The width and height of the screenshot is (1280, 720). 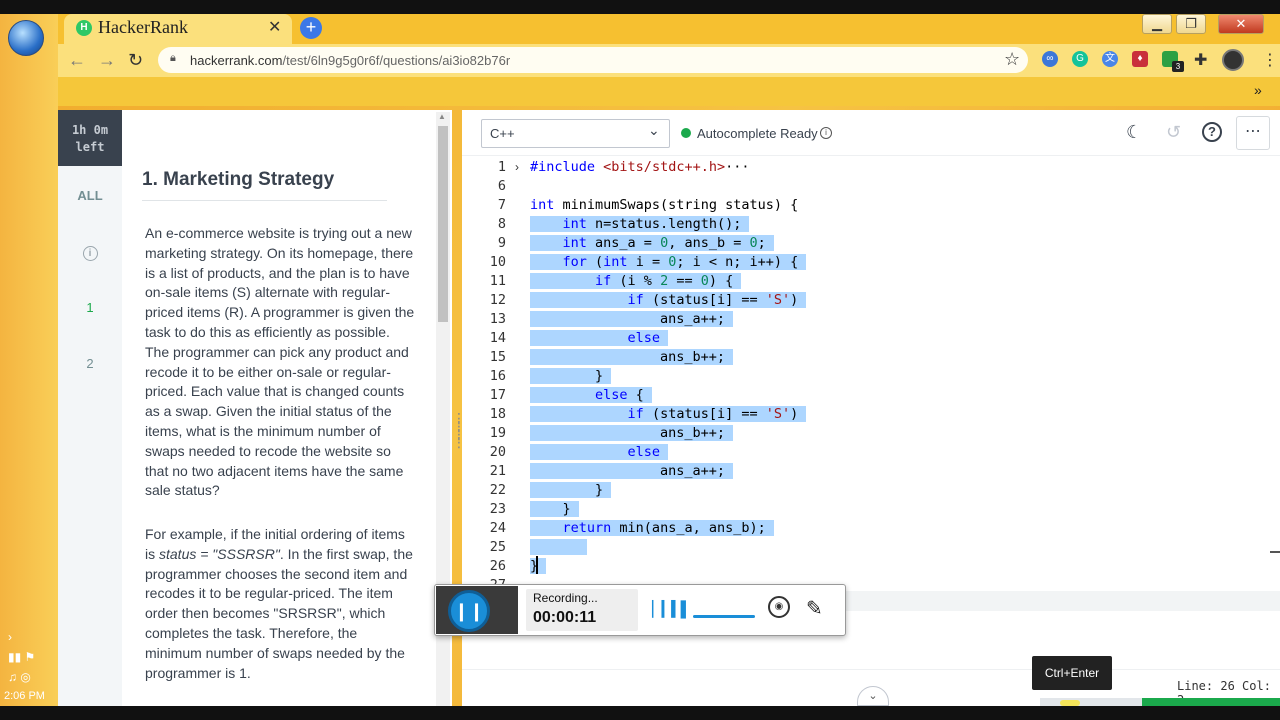 What do you see at coordinates (77, 60) in the screenshot?
I see `back-arrow-icon: ←` at bounding box center [77, 60].